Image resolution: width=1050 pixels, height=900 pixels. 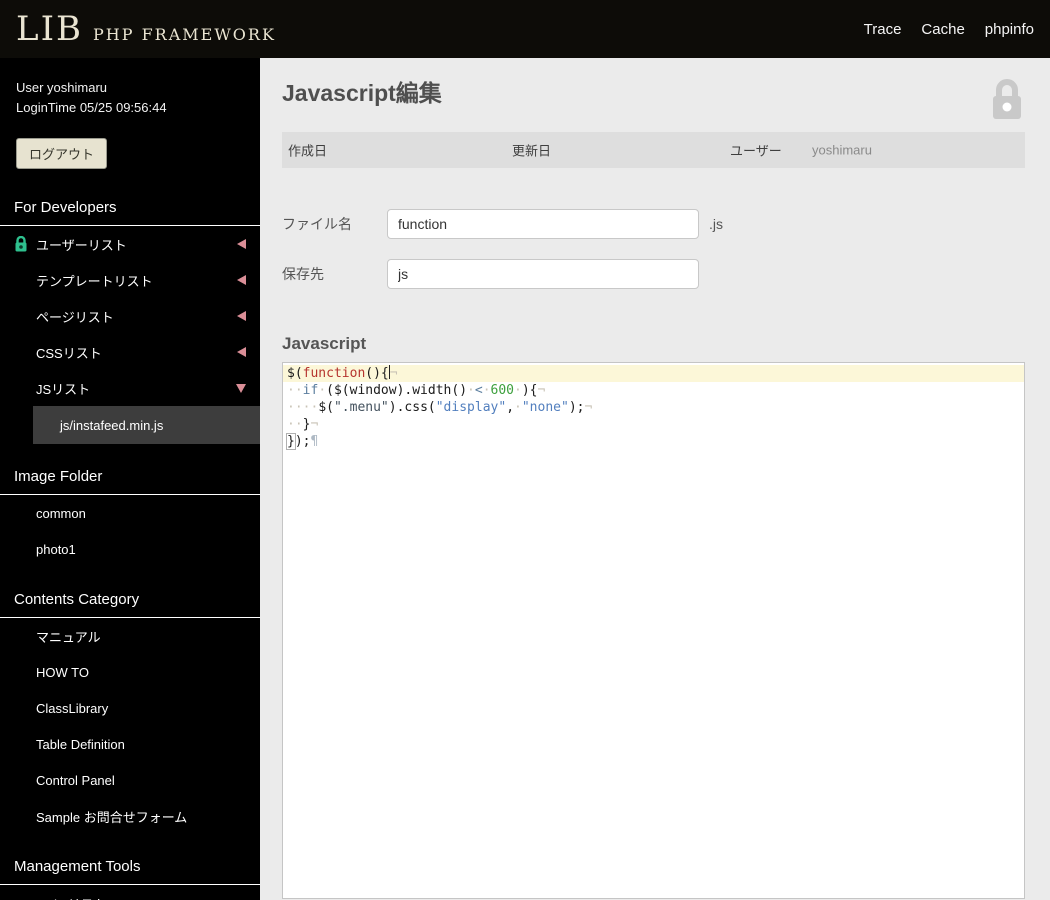 I want to click on sidebar-item-label: HOW TO, so click(x=62, y=672).